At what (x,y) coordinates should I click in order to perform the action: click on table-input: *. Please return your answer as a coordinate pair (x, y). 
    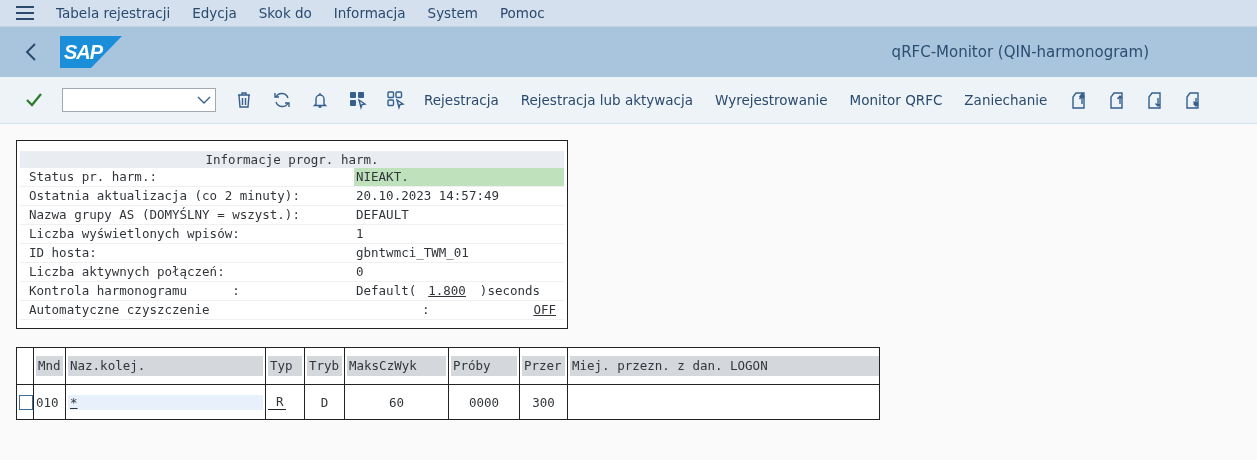
    Looking at the image, I should click on (165, 402).